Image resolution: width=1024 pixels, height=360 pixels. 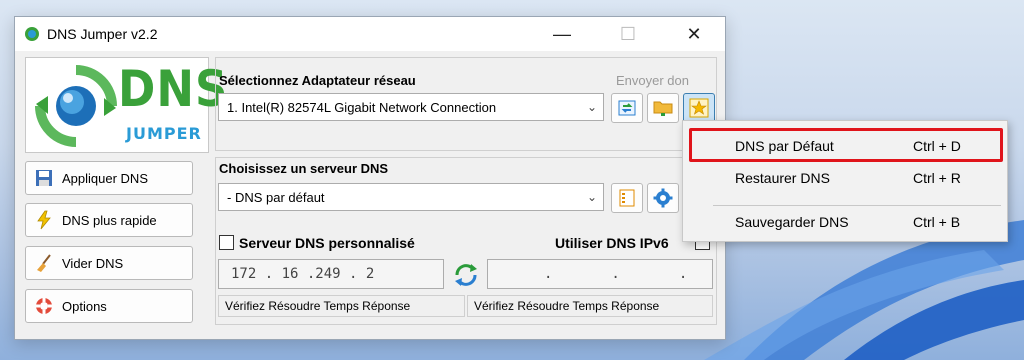 I want to click on app-logo-icon, so click(x=32, y=34).